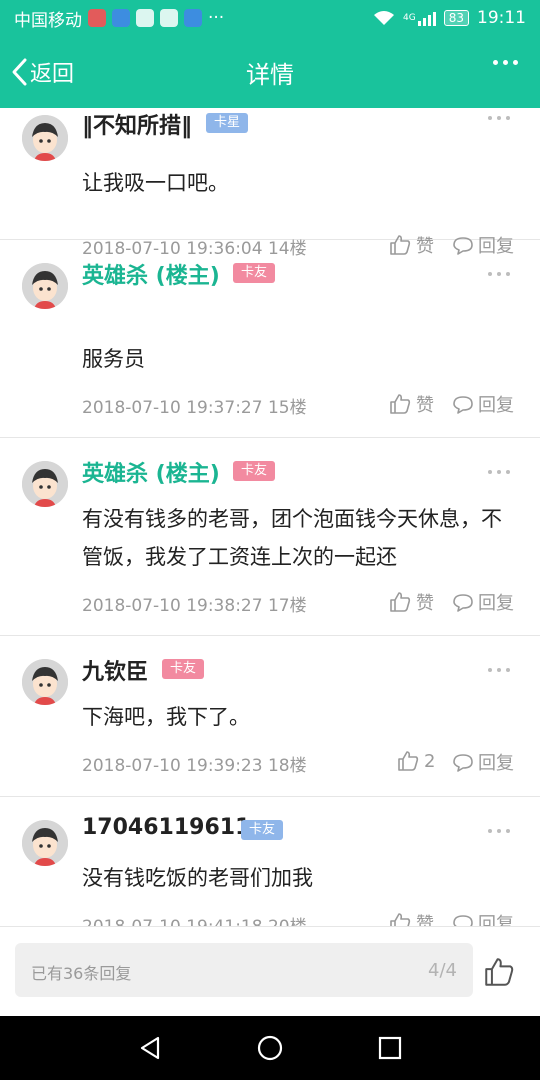  I want to click on back-button: 返回, so click(37, 72).